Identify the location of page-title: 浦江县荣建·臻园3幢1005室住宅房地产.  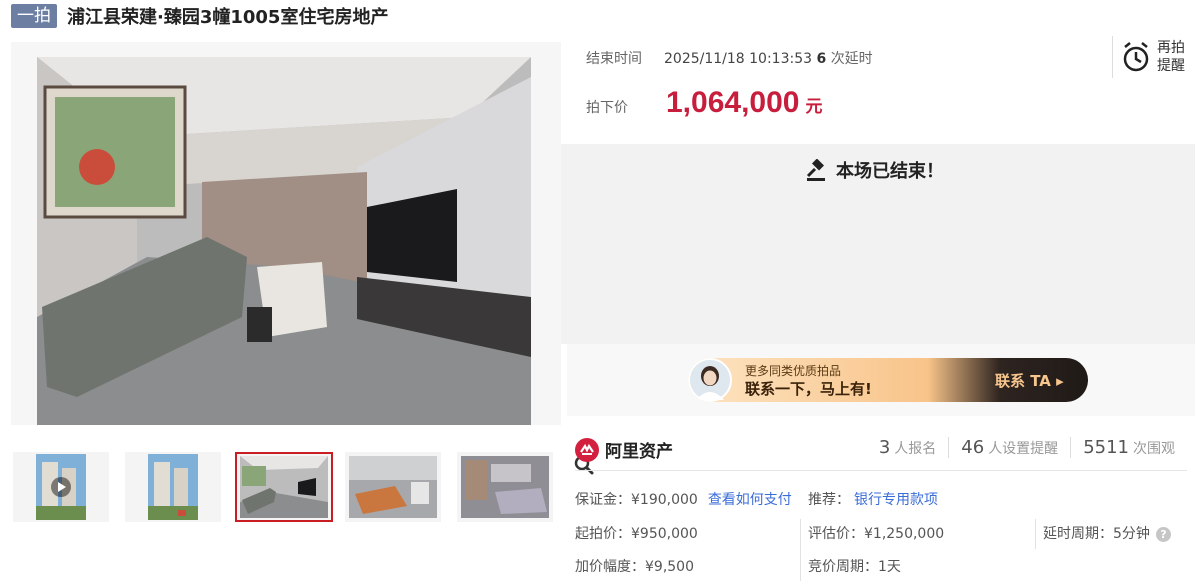
(228, 17).